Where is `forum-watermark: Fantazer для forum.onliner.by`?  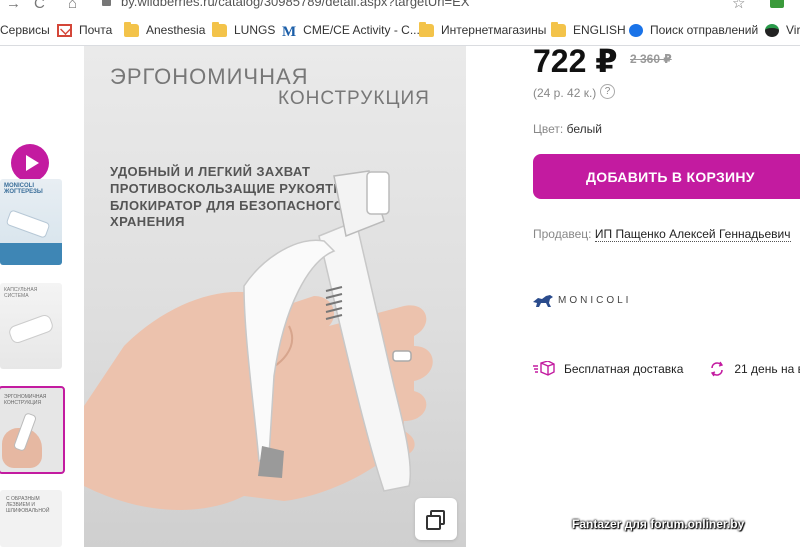
forum-watermark: Fantazer для forum.onliner.by is located at coordinates (658, 524).